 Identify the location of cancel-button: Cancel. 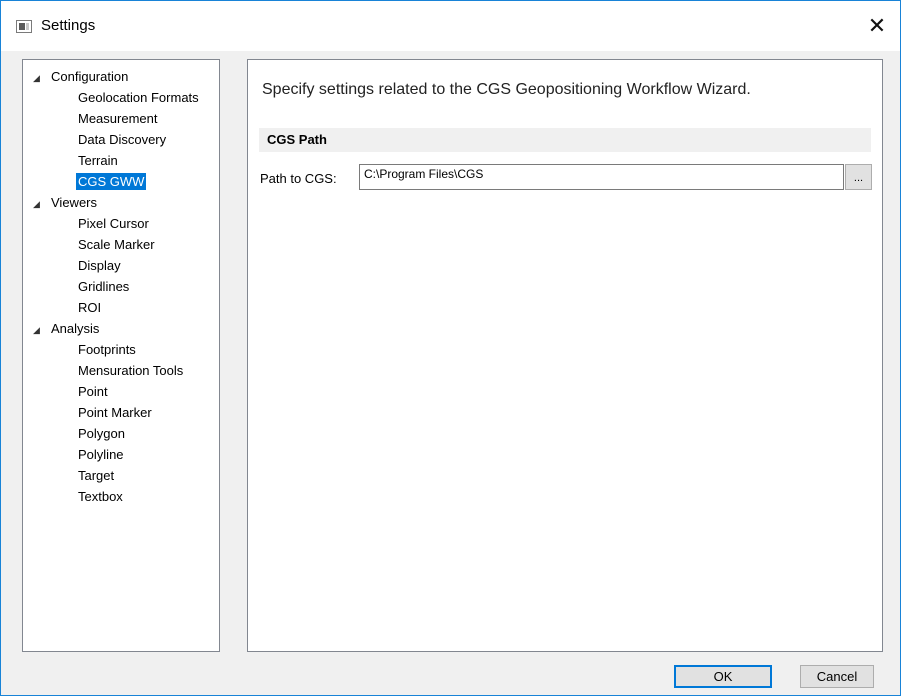
(837, 676).